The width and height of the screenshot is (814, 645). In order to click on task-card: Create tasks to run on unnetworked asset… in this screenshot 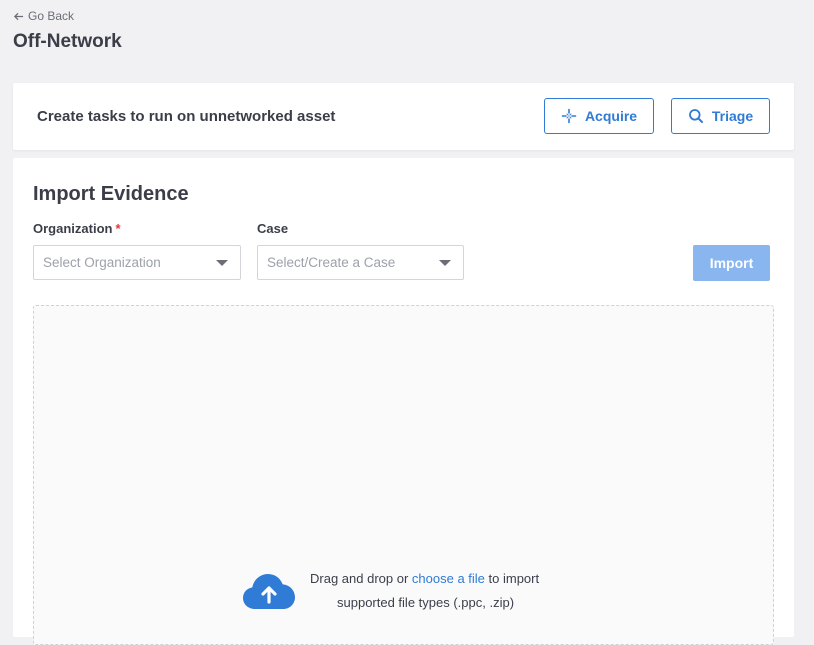, I will do `click(403, 116)`.